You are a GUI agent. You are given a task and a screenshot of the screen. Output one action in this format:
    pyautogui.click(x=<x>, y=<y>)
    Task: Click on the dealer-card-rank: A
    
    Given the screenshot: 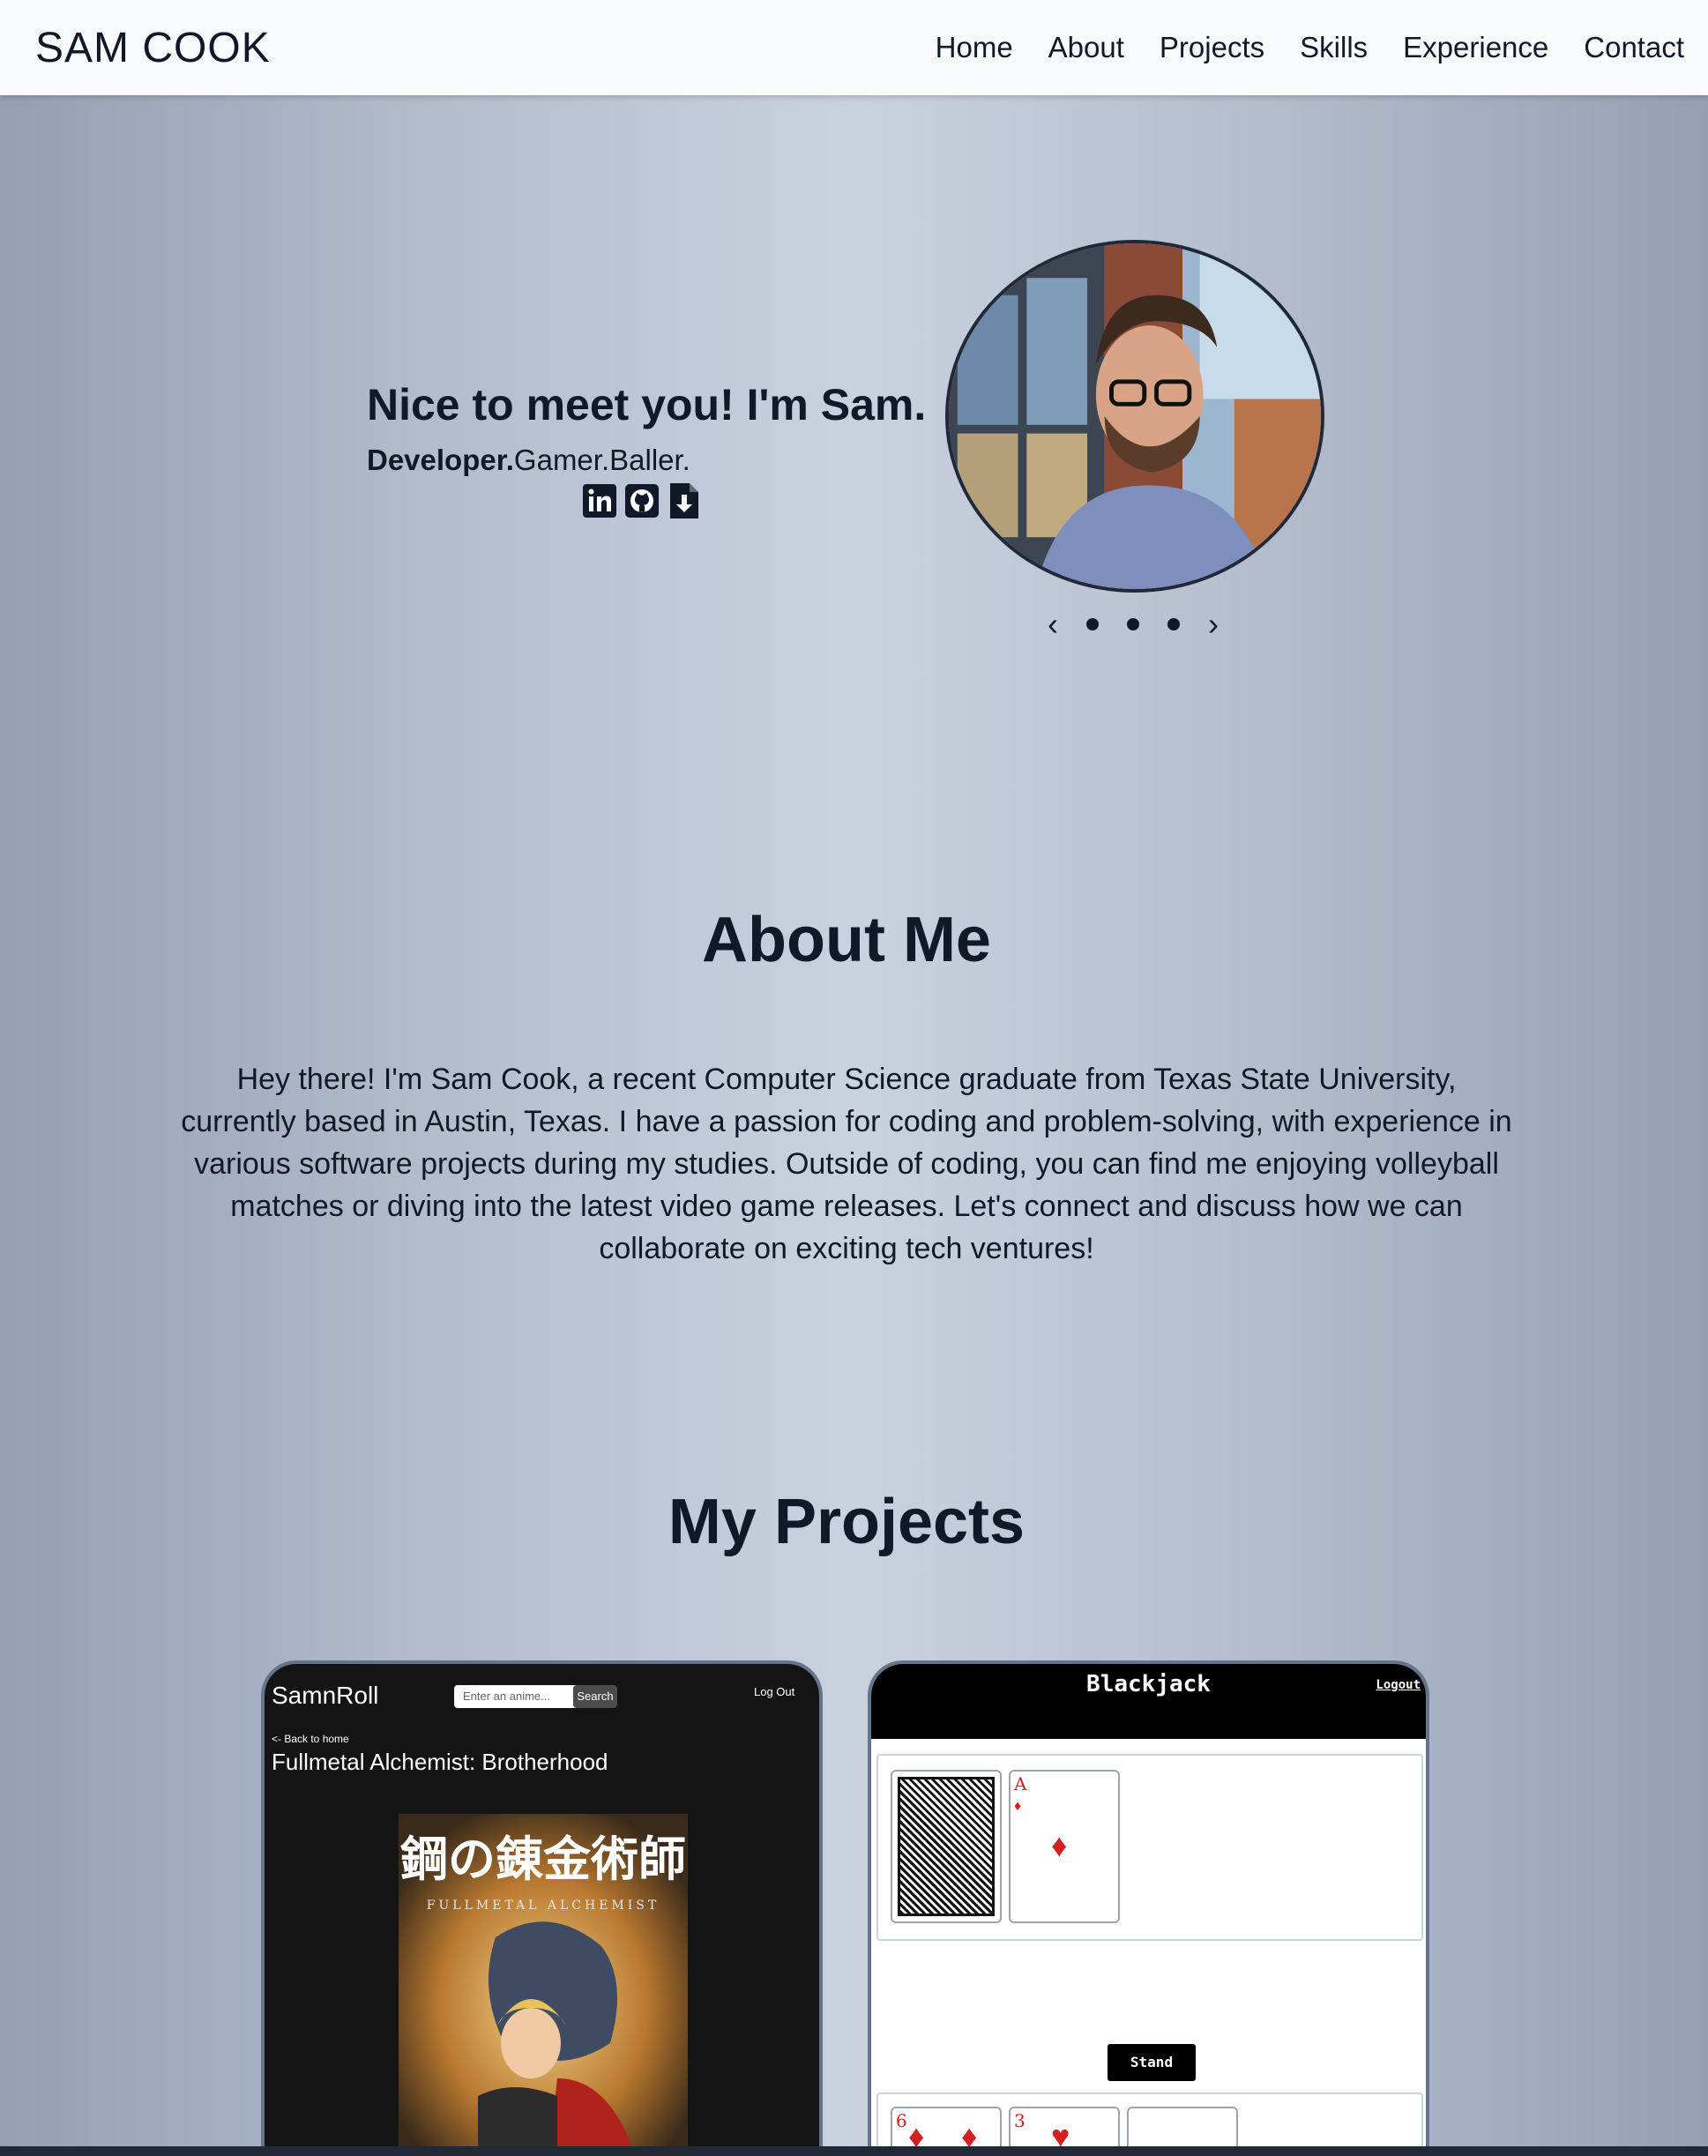 What is the action you would take?
    pyautogui.click(x=1020, y=1783)
    